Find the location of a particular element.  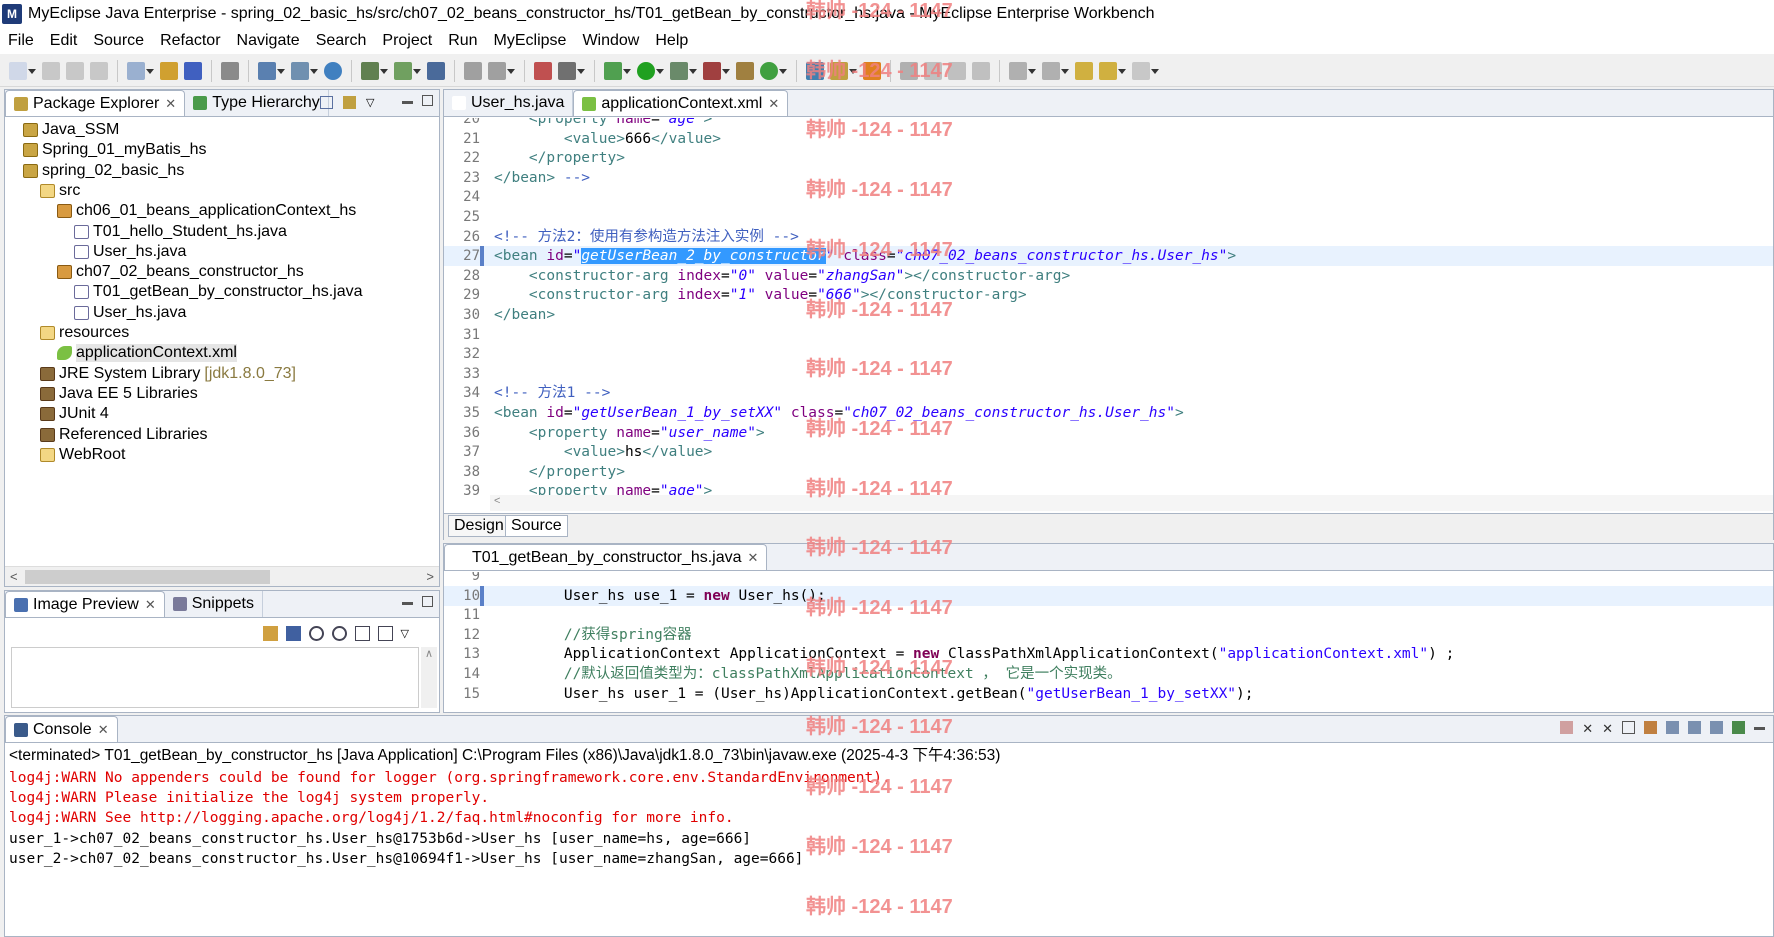

tree-item: Java_SSM is located at coordinates (71, 130).